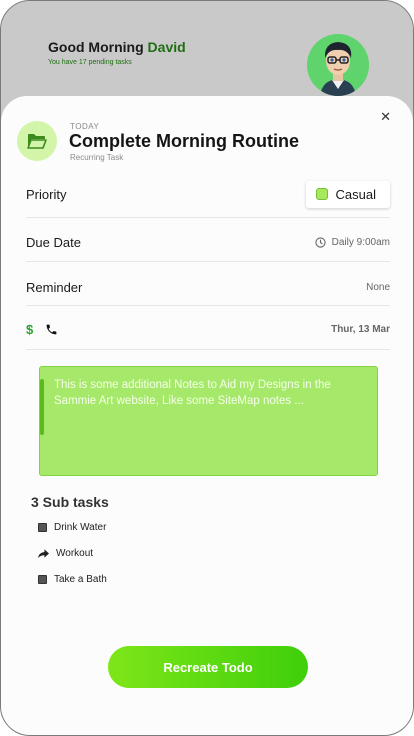 This screenshot has width=414, height=736. What do you see at coordinates (53, 242) in the screenshot?
I see `due-date-label: Due Date` at bounding box center [53, 242].